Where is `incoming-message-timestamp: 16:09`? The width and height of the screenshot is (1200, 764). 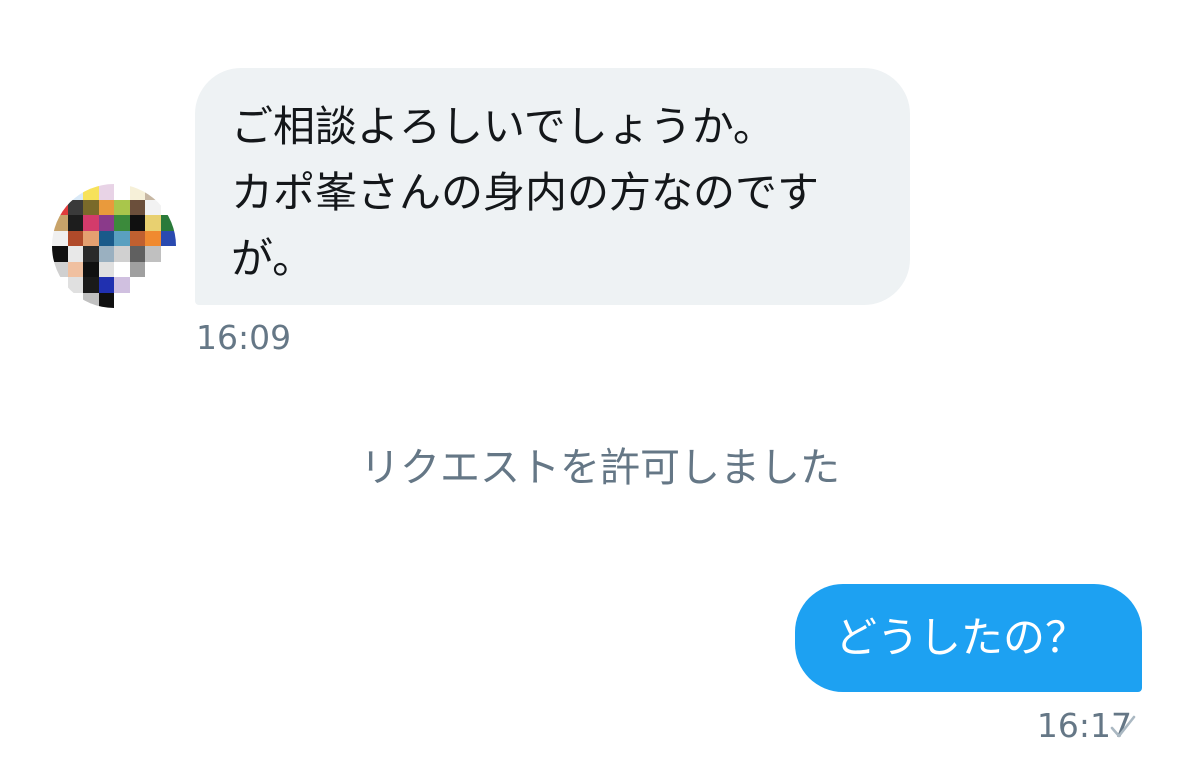 incoming-message-timestamp: 16:09 is located at coordinates (244, 337).